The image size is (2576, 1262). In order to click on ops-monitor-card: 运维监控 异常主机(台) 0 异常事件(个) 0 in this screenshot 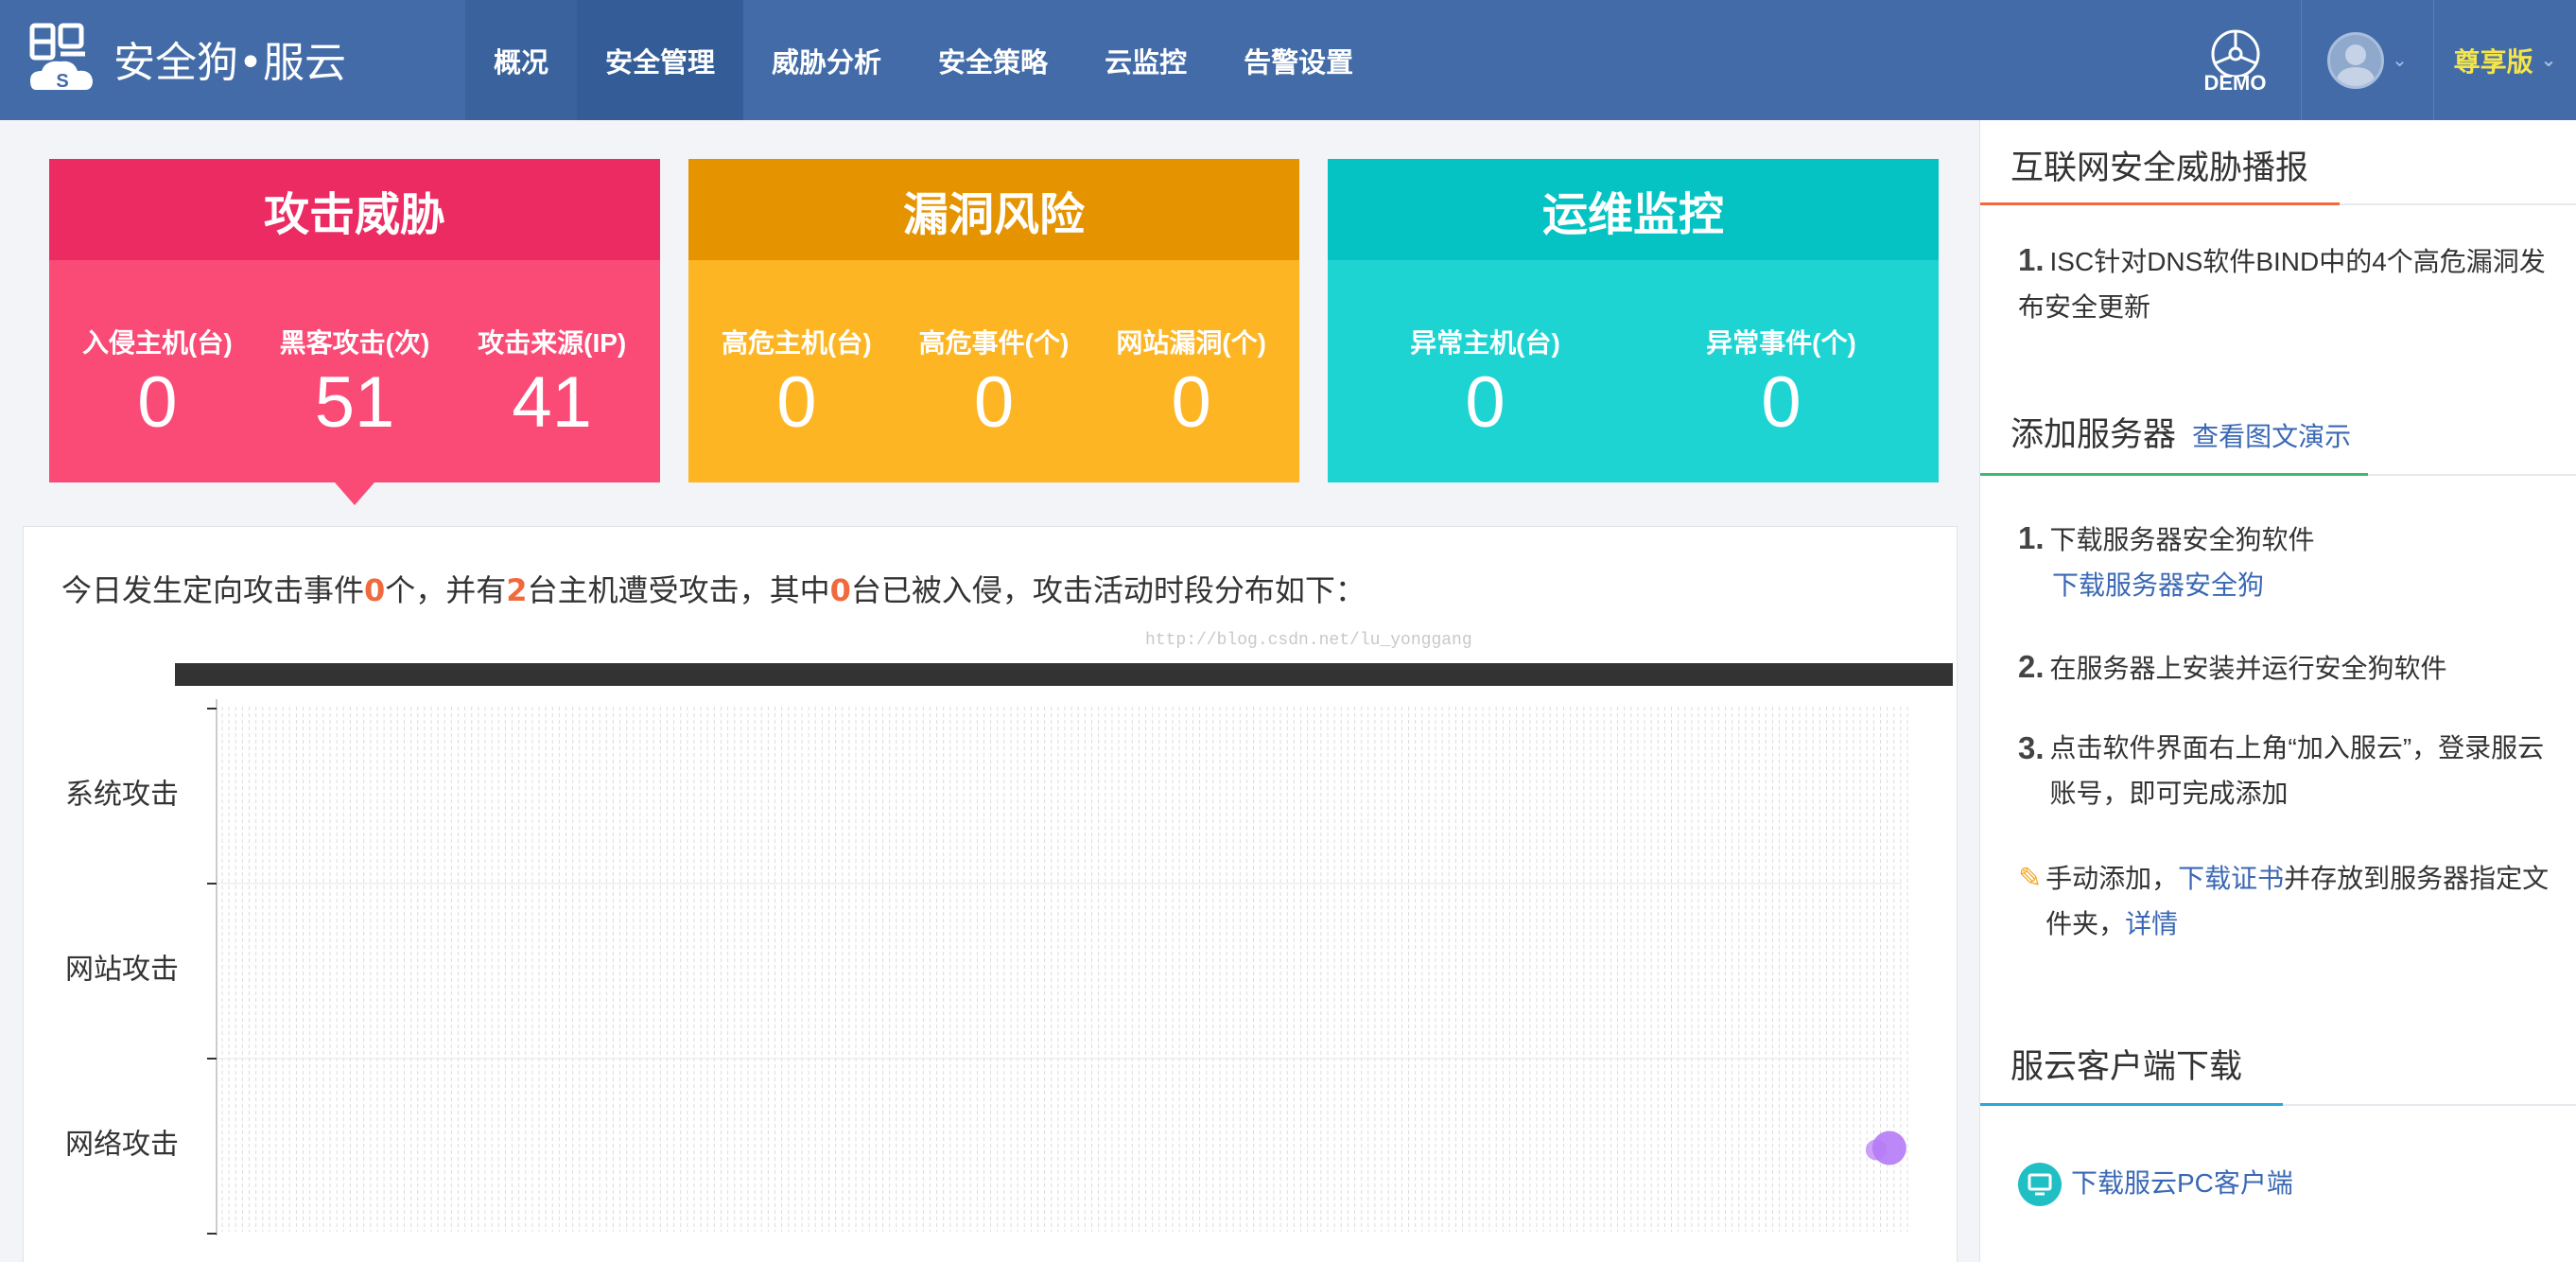, I will do `click(1633, 320)`.